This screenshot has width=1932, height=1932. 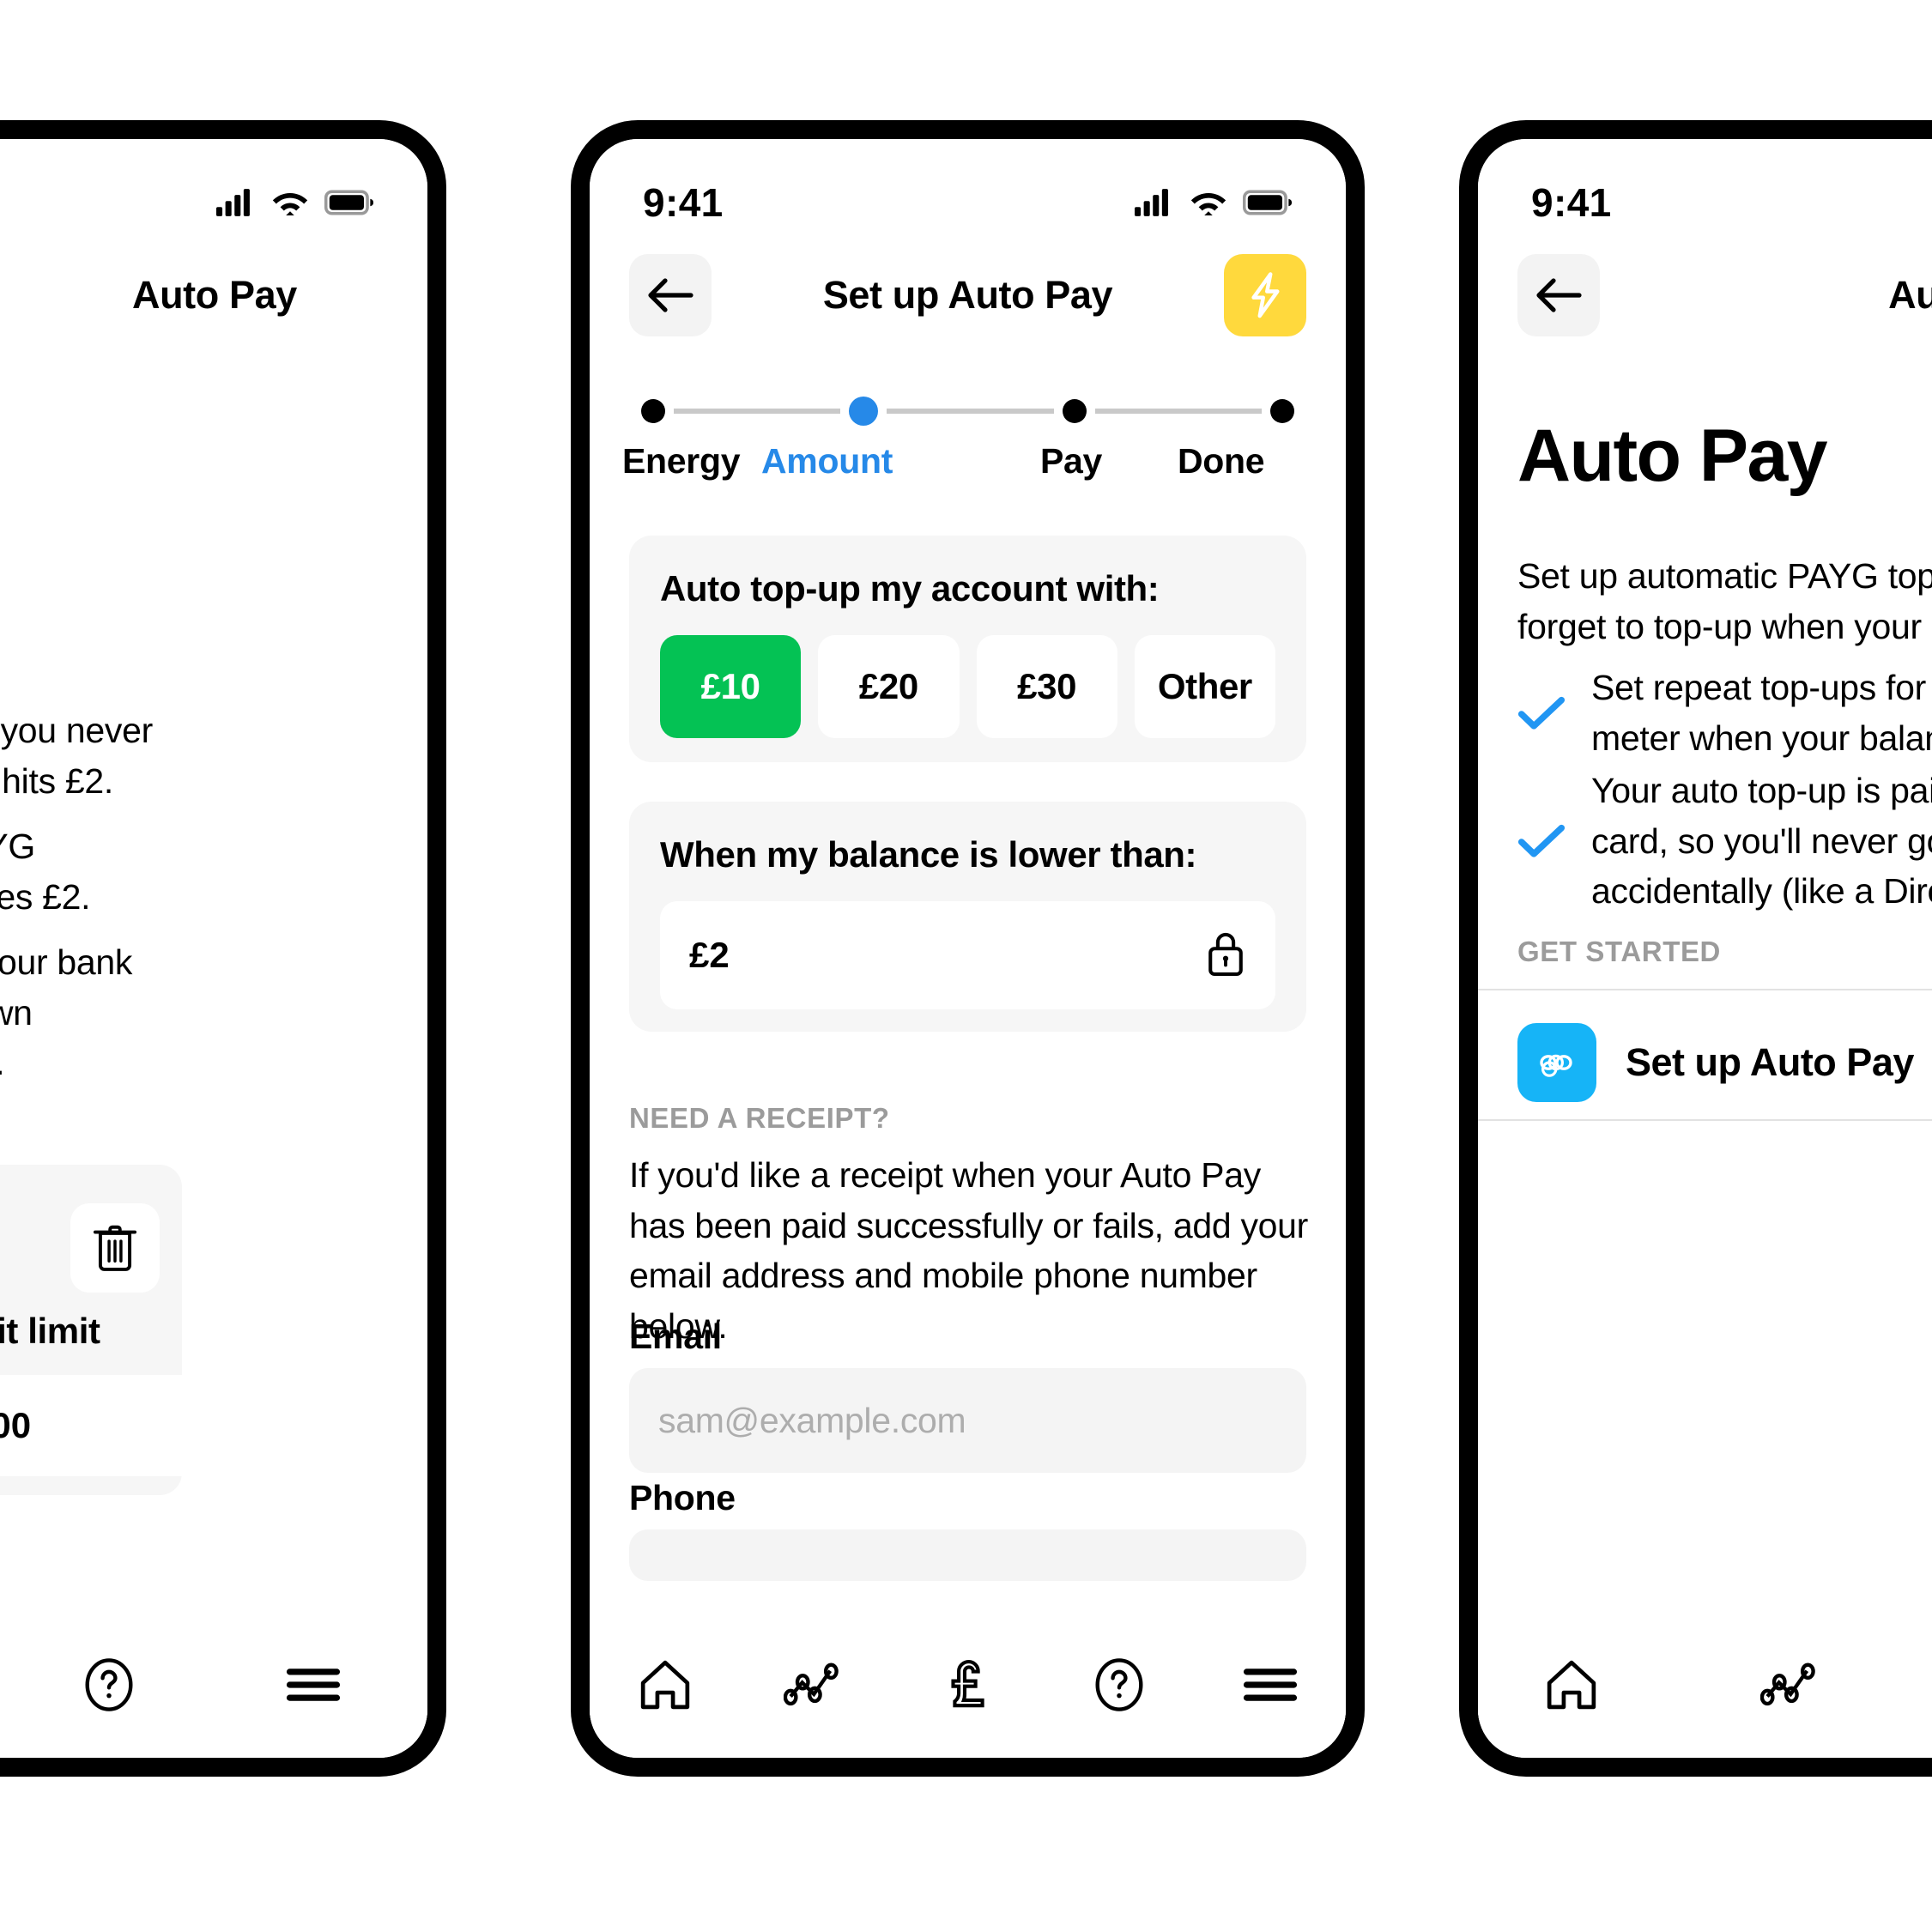 I want to click on trash-icon, so click(x=115, y=1248).